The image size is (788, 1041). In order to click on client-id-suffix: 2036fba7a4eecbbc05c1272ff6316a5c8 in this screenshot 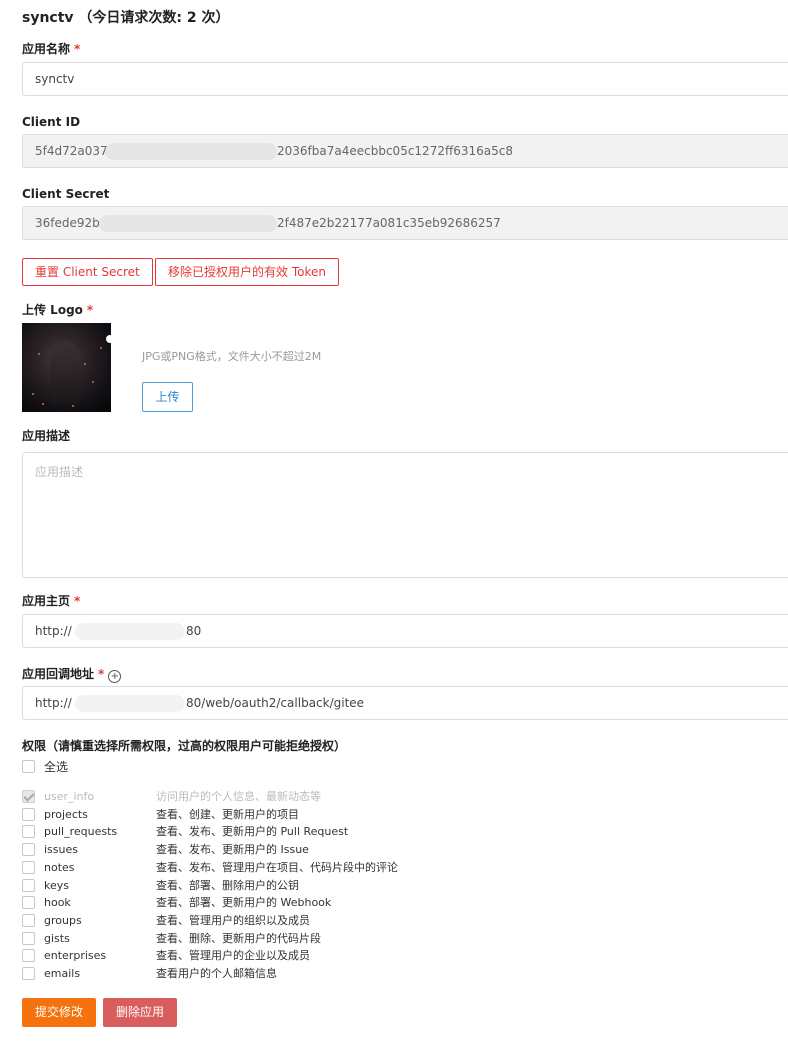, I will do `click(395, 151)`.